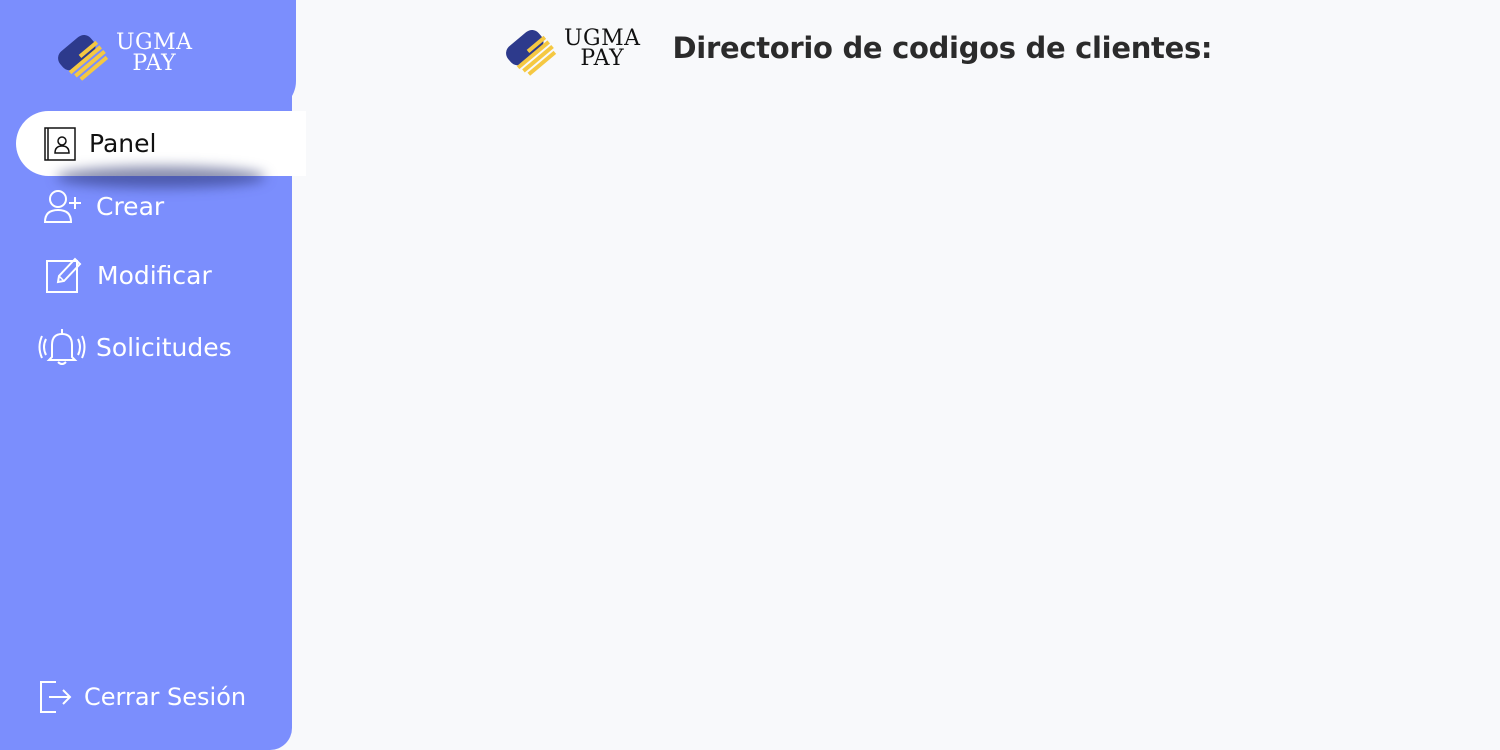 The image size is (1500, 750). I want to click on header-logo-text: UGMA PAY, so click(602, 48).